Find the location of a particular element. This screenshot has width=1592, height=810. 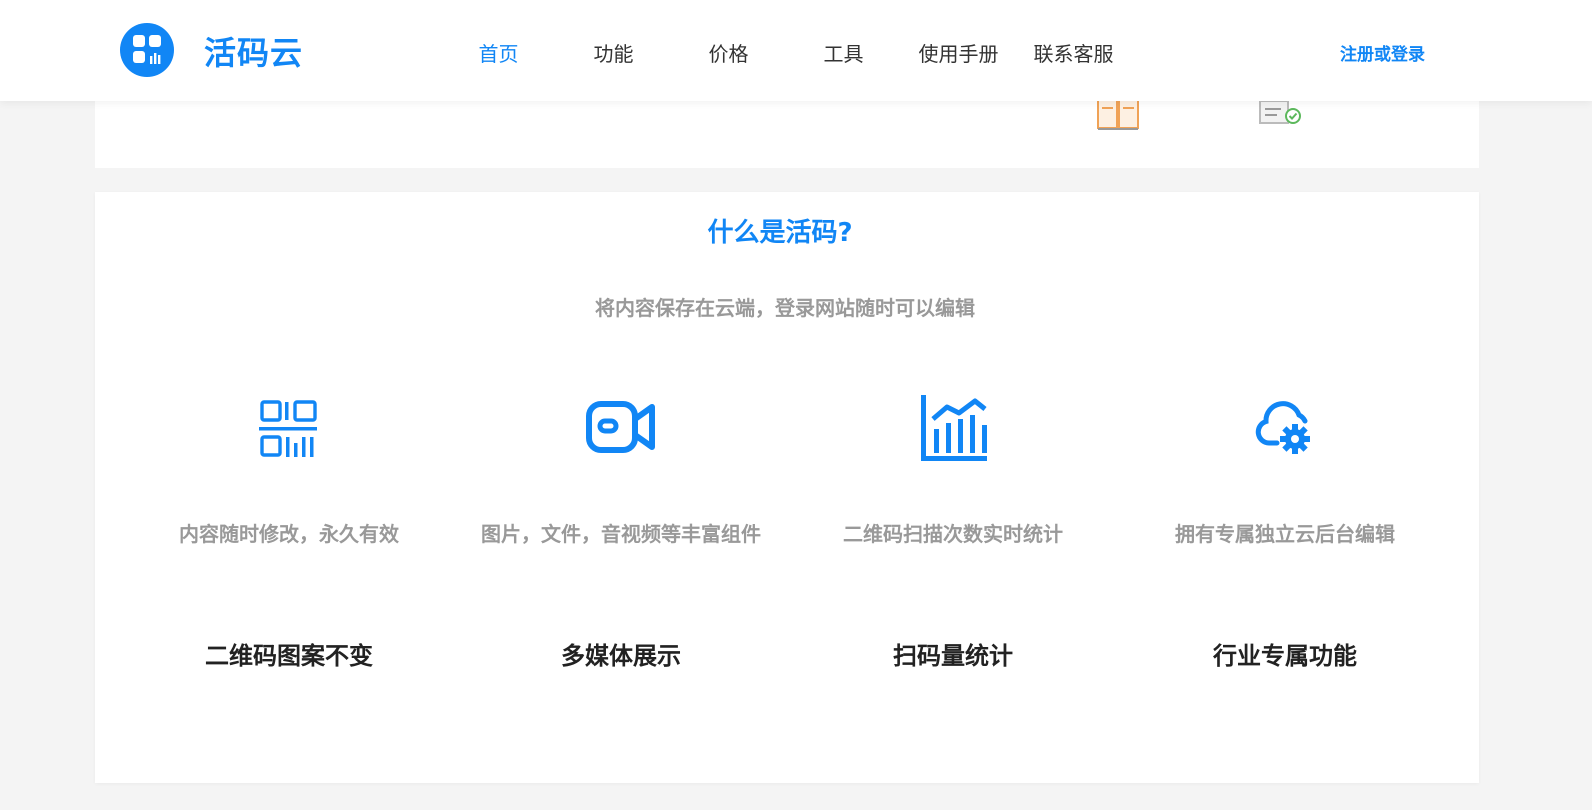

feature-title: 行业专属功能 is located at coordinates (1285, 656).